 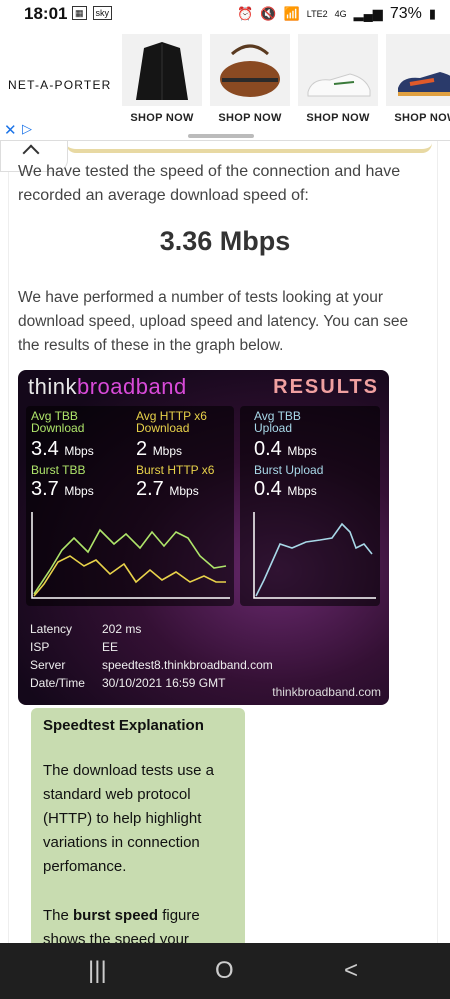 I want to click on http-download-line, so click(x=129, y=576).